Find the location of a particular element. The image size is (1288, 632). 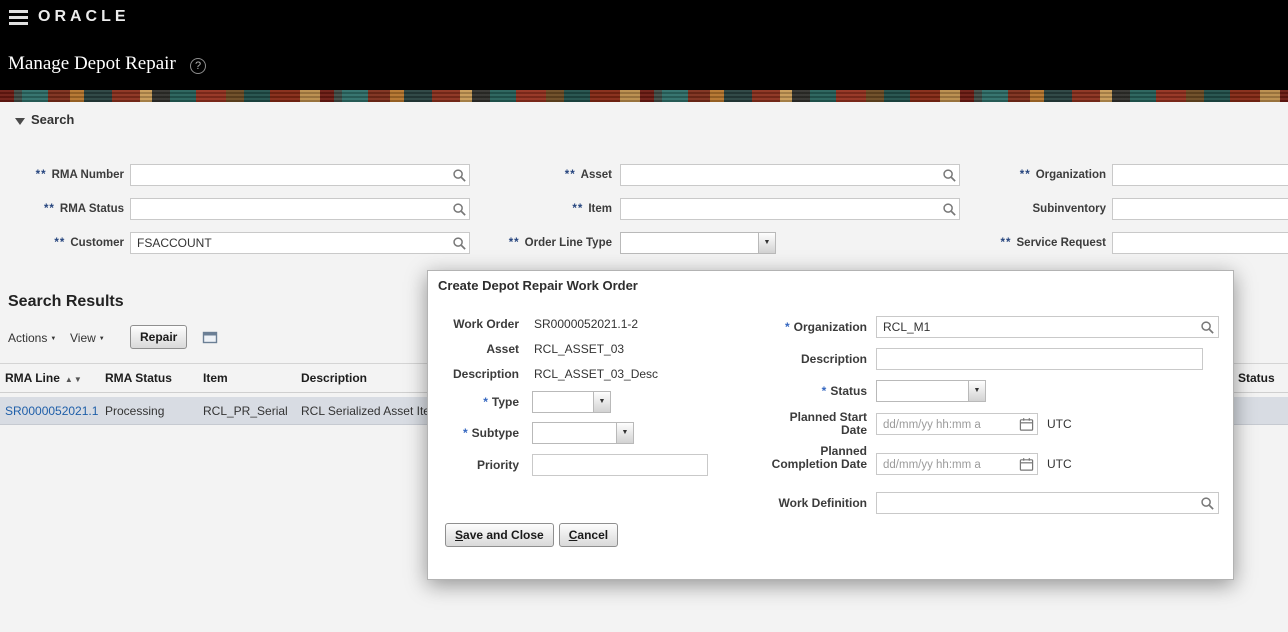

cancel-button: Cancel is located at coordinates (588, 535).